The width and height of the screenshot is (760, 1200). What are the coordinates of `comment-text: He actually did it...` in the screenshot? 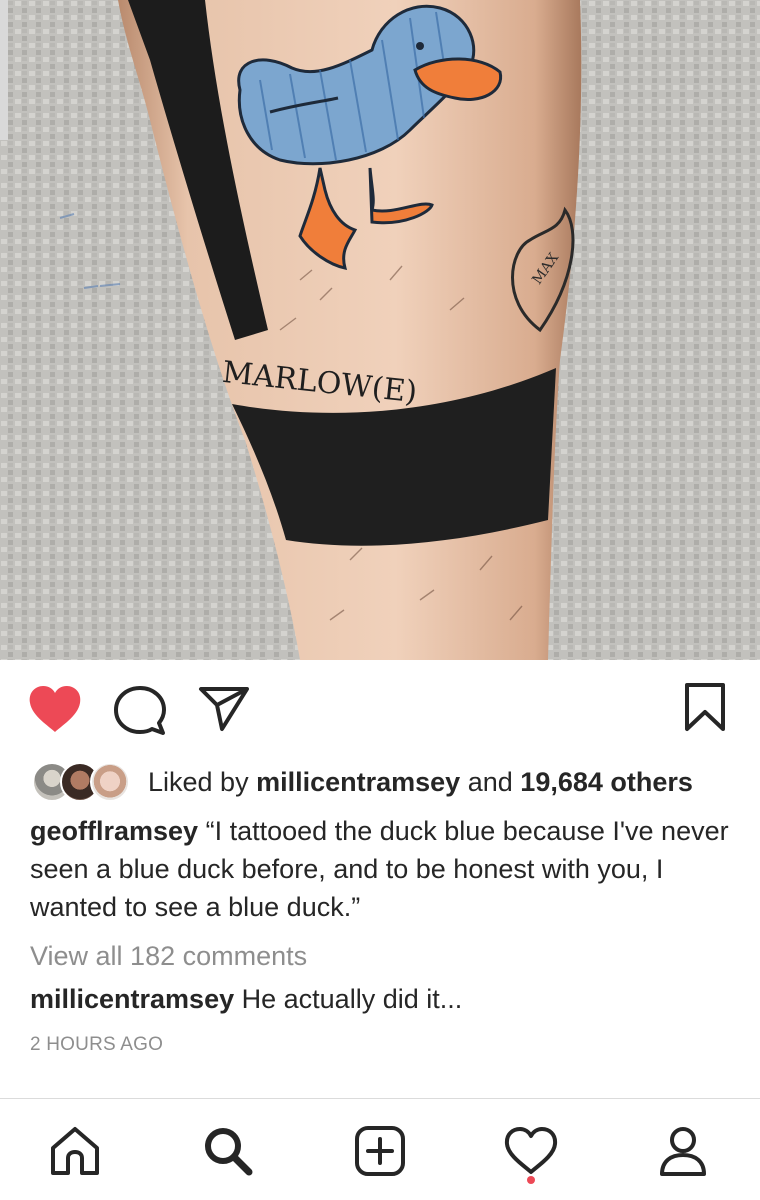 It's located at (352, 999).